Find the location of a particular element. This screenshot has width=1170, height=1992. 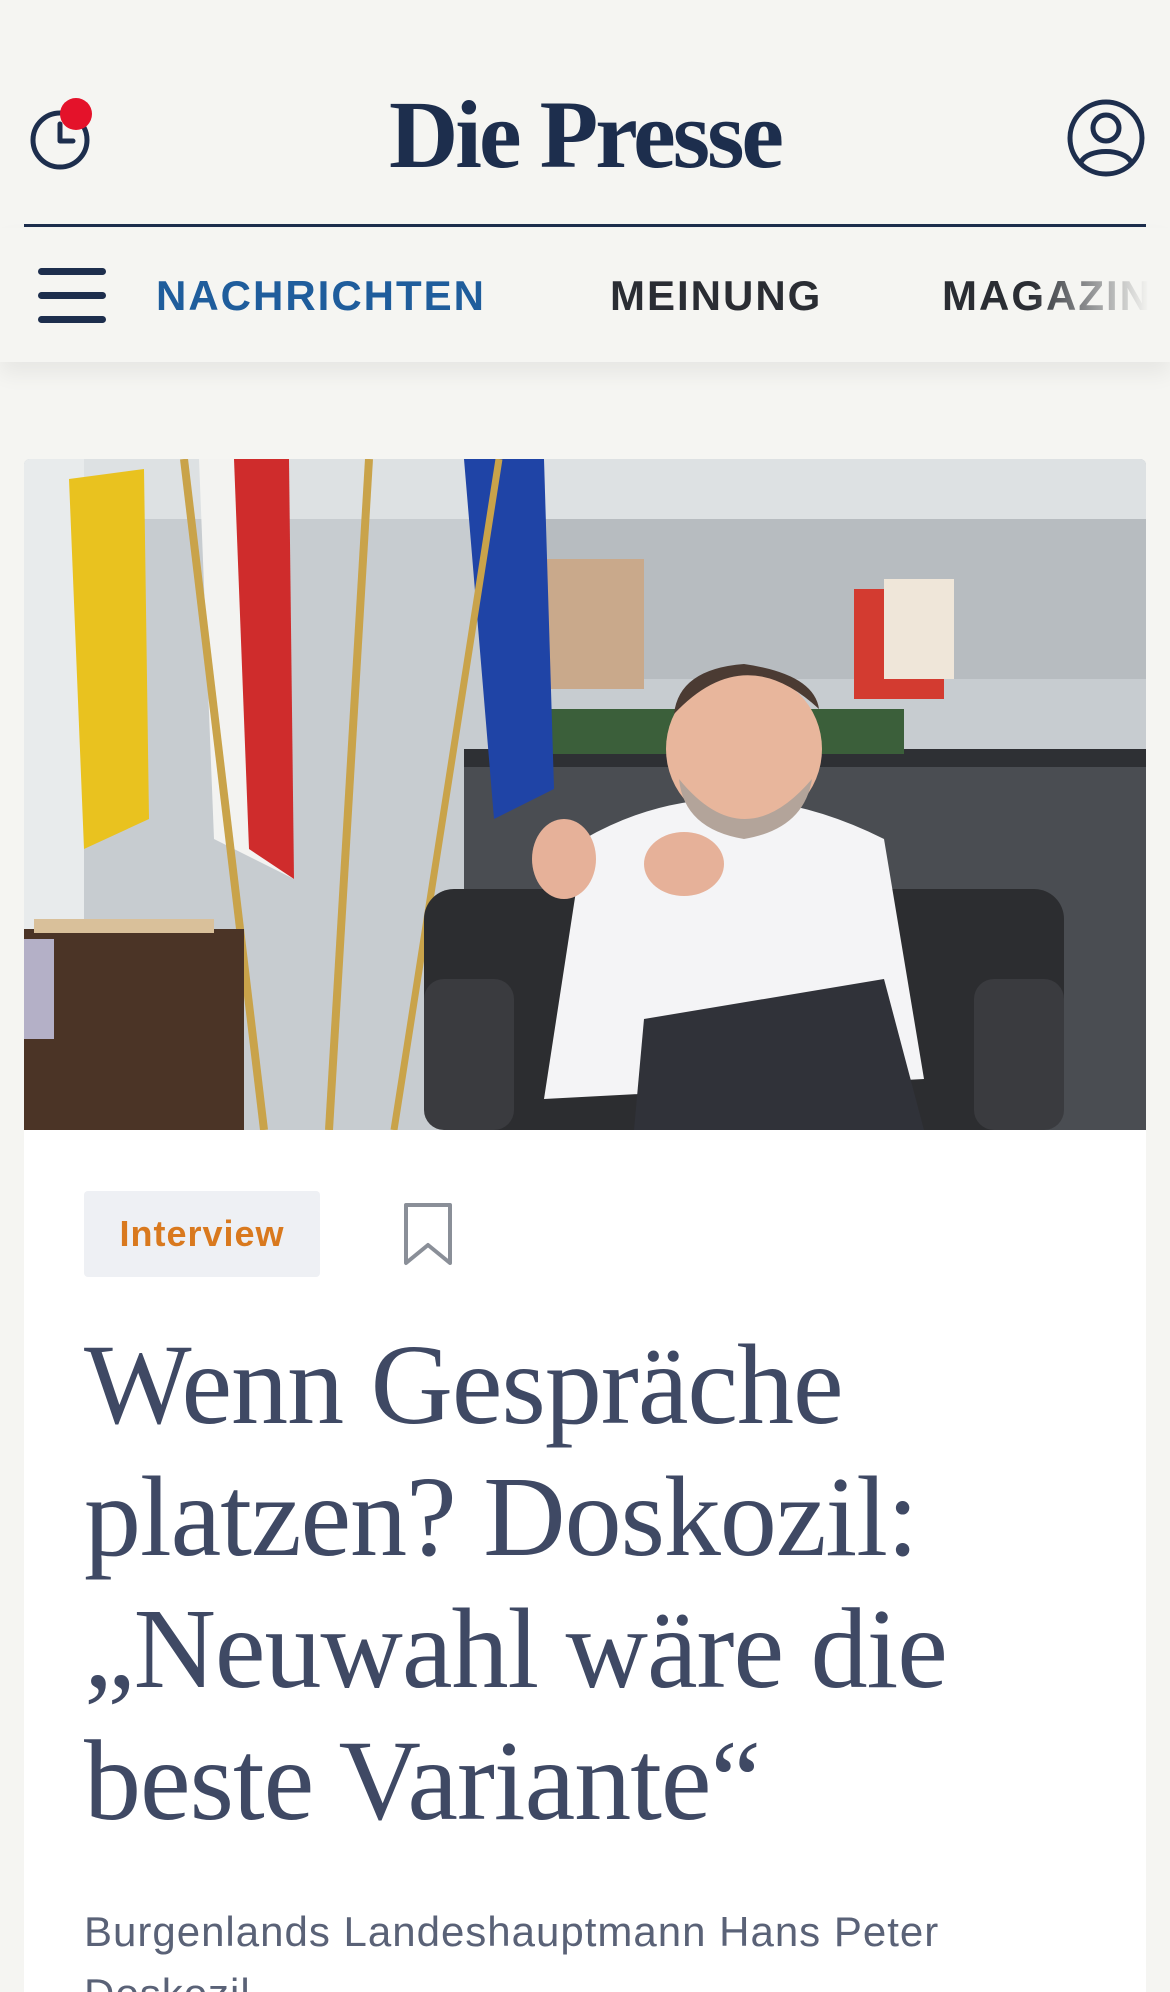

article-category-tag: Interview is located at coordinates (202, 1234).